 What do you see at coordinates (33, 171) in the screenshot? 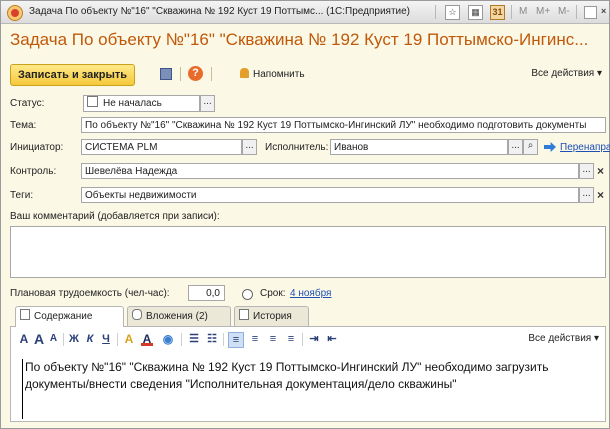
I see `control-label: Контроль:` at bounding box center [33, 171].